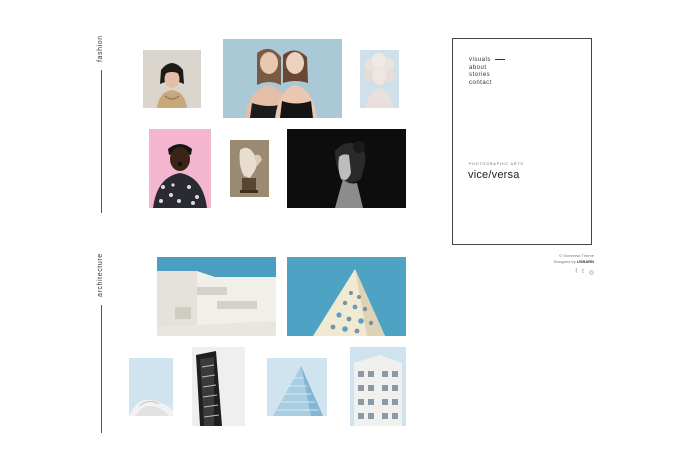 This screenshot has width=690, height=458. What do you see at coordinates (591, 272) in the screenshot?
I see `instagram-icon: ◎` at bounding box center [591, 272].